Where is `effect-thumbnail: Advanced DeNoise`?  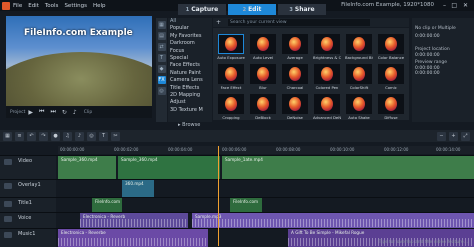 effect-thumbnail: Advanced DeNoise is located at coordinates (327, 107).